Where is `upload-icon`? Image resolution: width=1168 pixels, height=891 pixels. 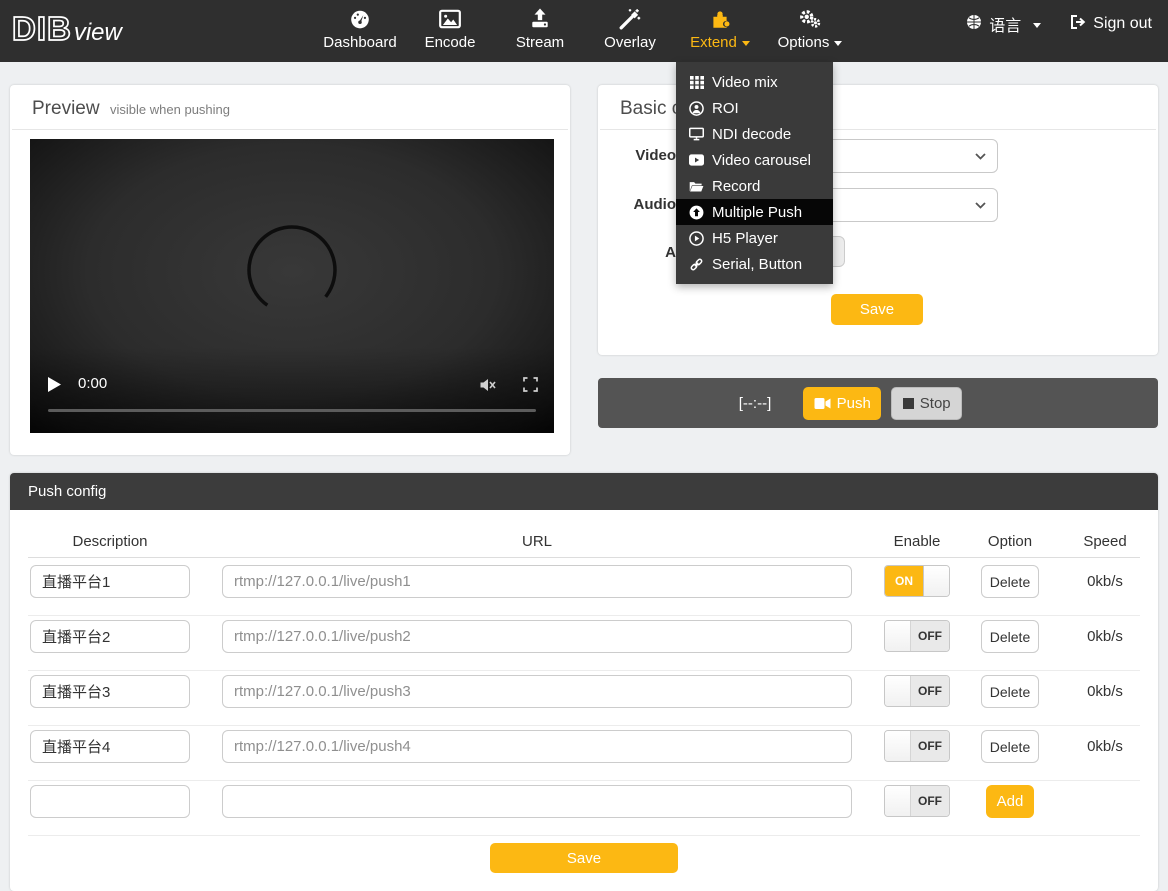 upload-icon is located at coordinates (540, 19).